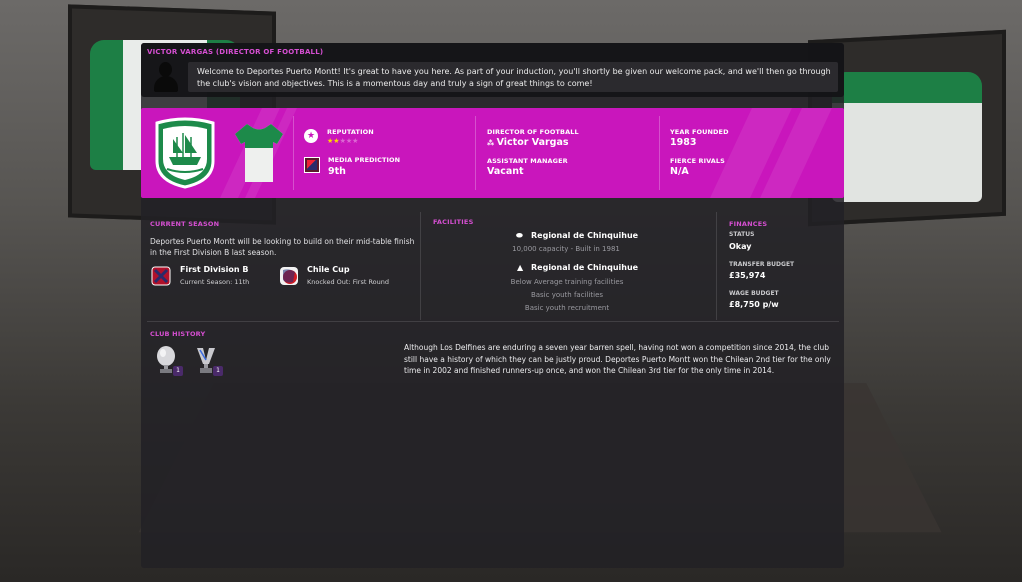  What do you see at coordinates (311, 136) in the screenshot?
I see `reputation-icon: ★` at bounding box center [311, 136].